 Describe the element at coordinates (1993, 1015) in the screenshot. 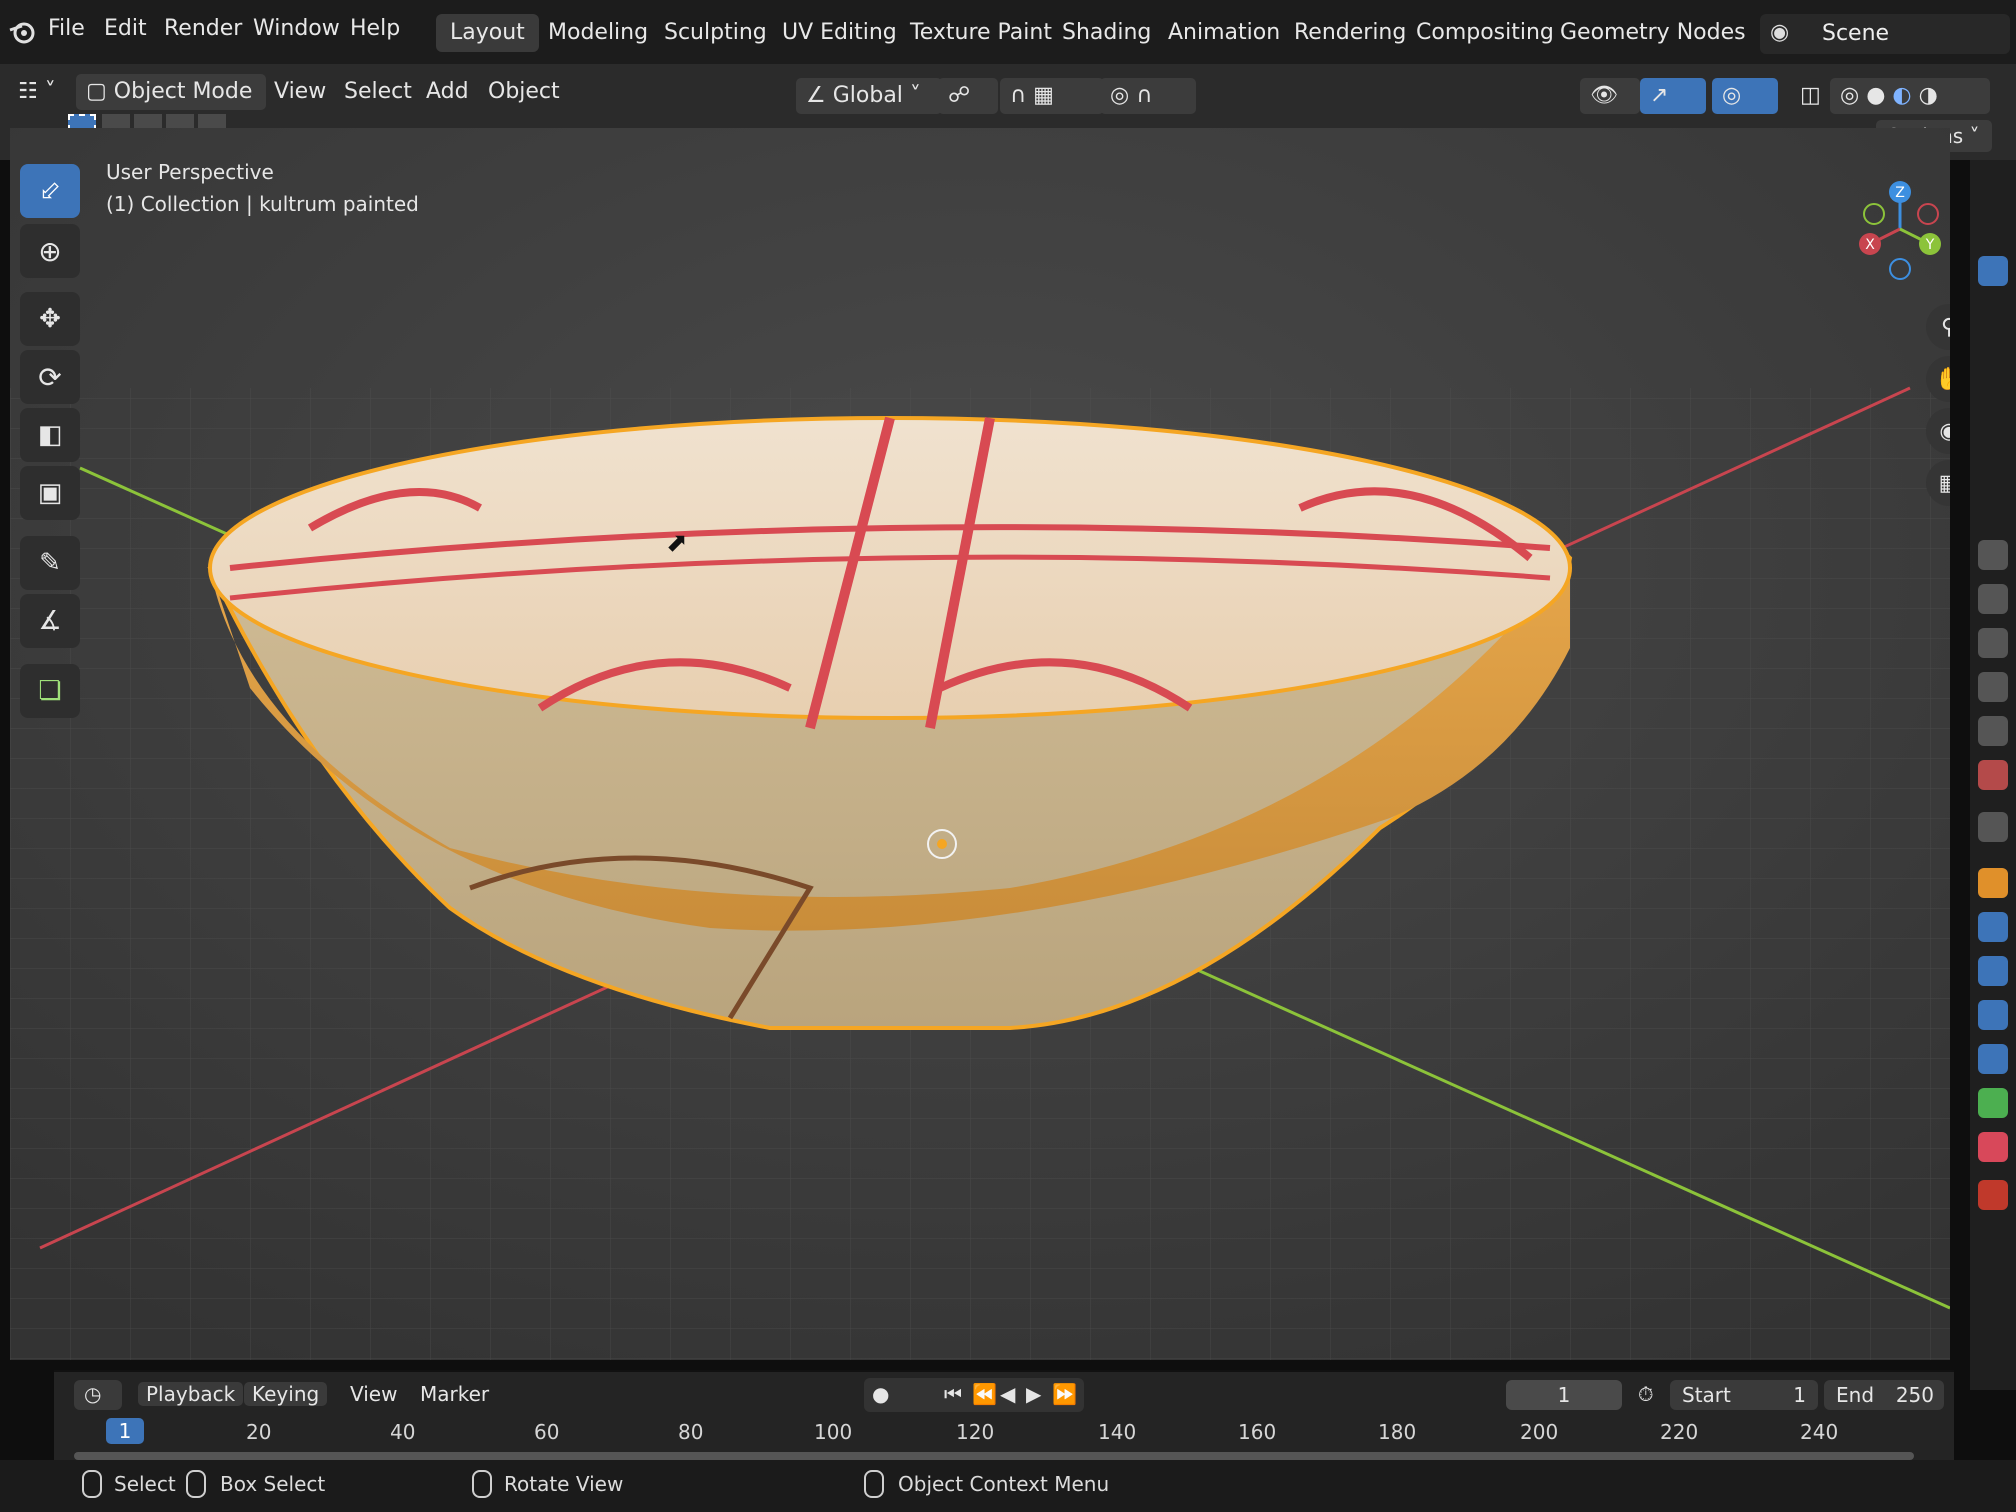

I see `physics-tab-icon` at that location.